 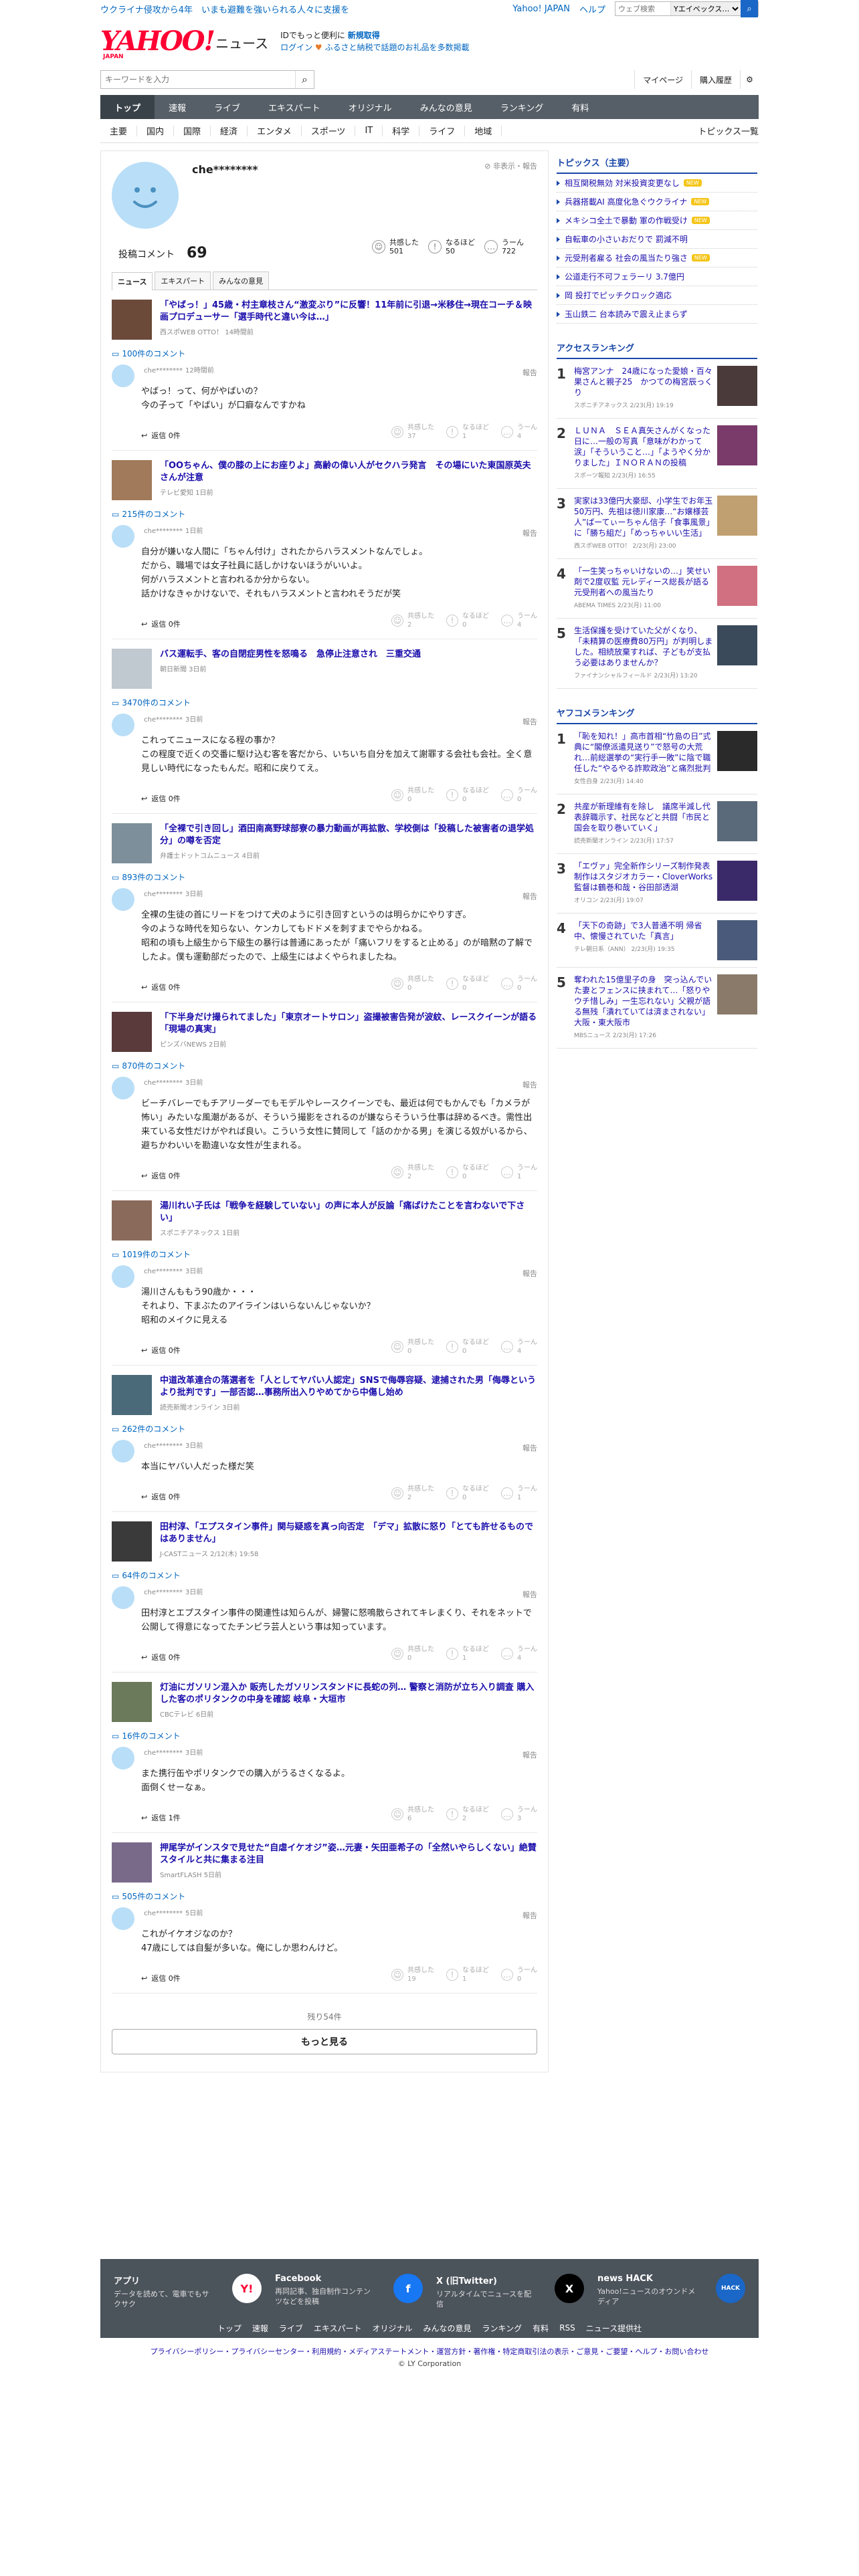 I want to click on reaction-hmm-button: … うーん 3, so click(x=519, y=1814).